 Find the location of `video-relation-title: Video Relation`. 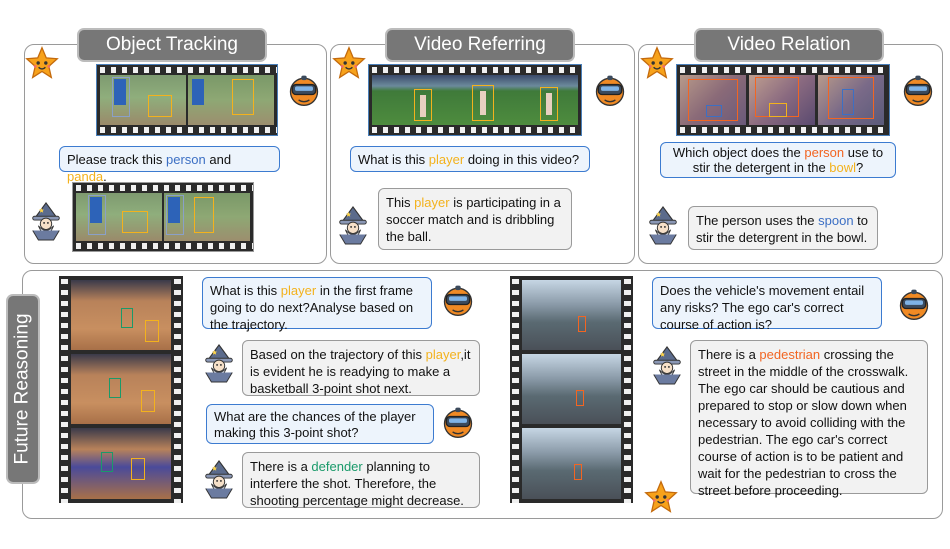

video-relation-title: Video Relation is located at coordinates (789, 45).